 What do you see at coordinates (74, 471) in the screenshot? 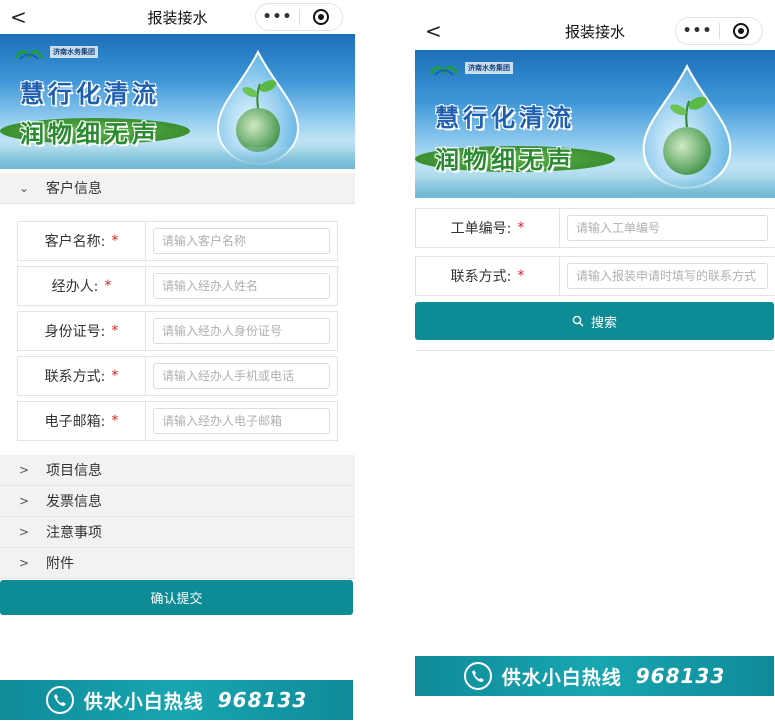
I see `section-label: 项目信息` at bounding box center [74, 471].